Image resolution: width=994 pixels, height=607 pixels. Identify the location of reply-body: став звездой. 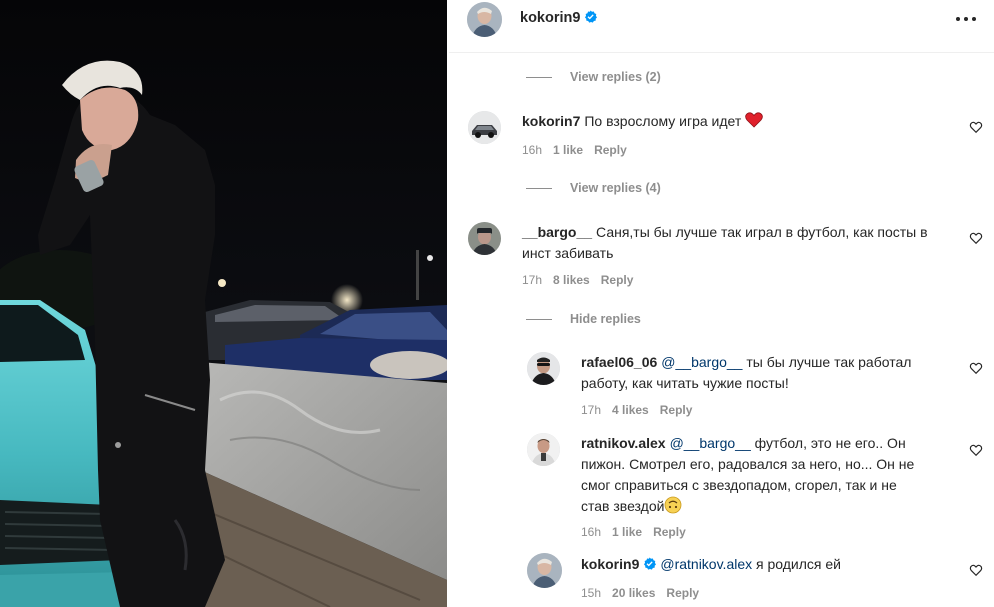
(623, 506).